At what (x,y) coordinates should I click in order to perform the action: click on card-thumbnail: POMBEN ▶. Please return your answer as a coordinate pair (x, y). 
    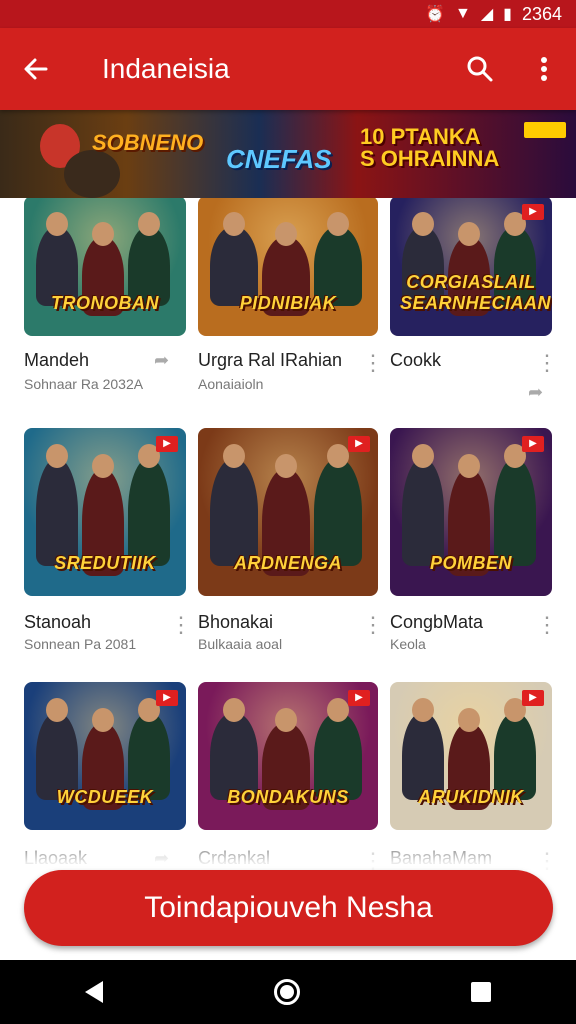
    Looking at the image, I should click on (471, 512).